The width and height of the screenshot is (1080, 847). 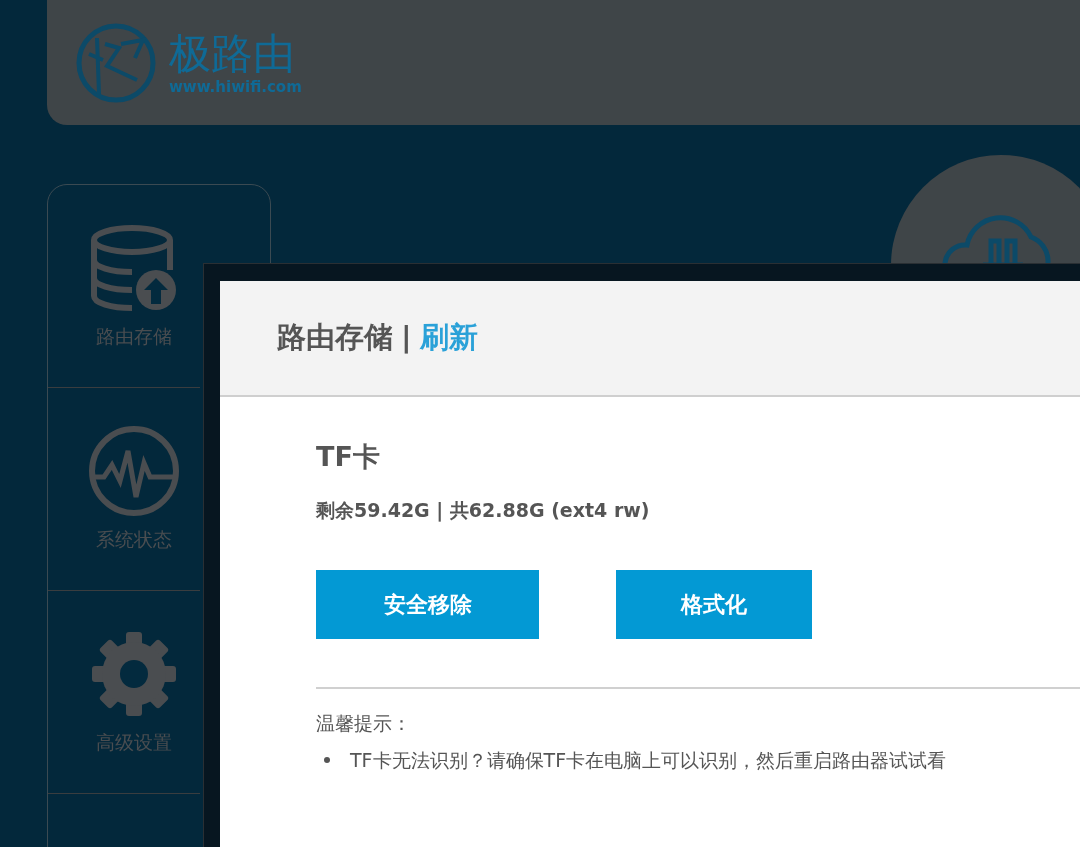 I want to click on logo-url: www.hiwifi.com, so click(x=235, y=86).